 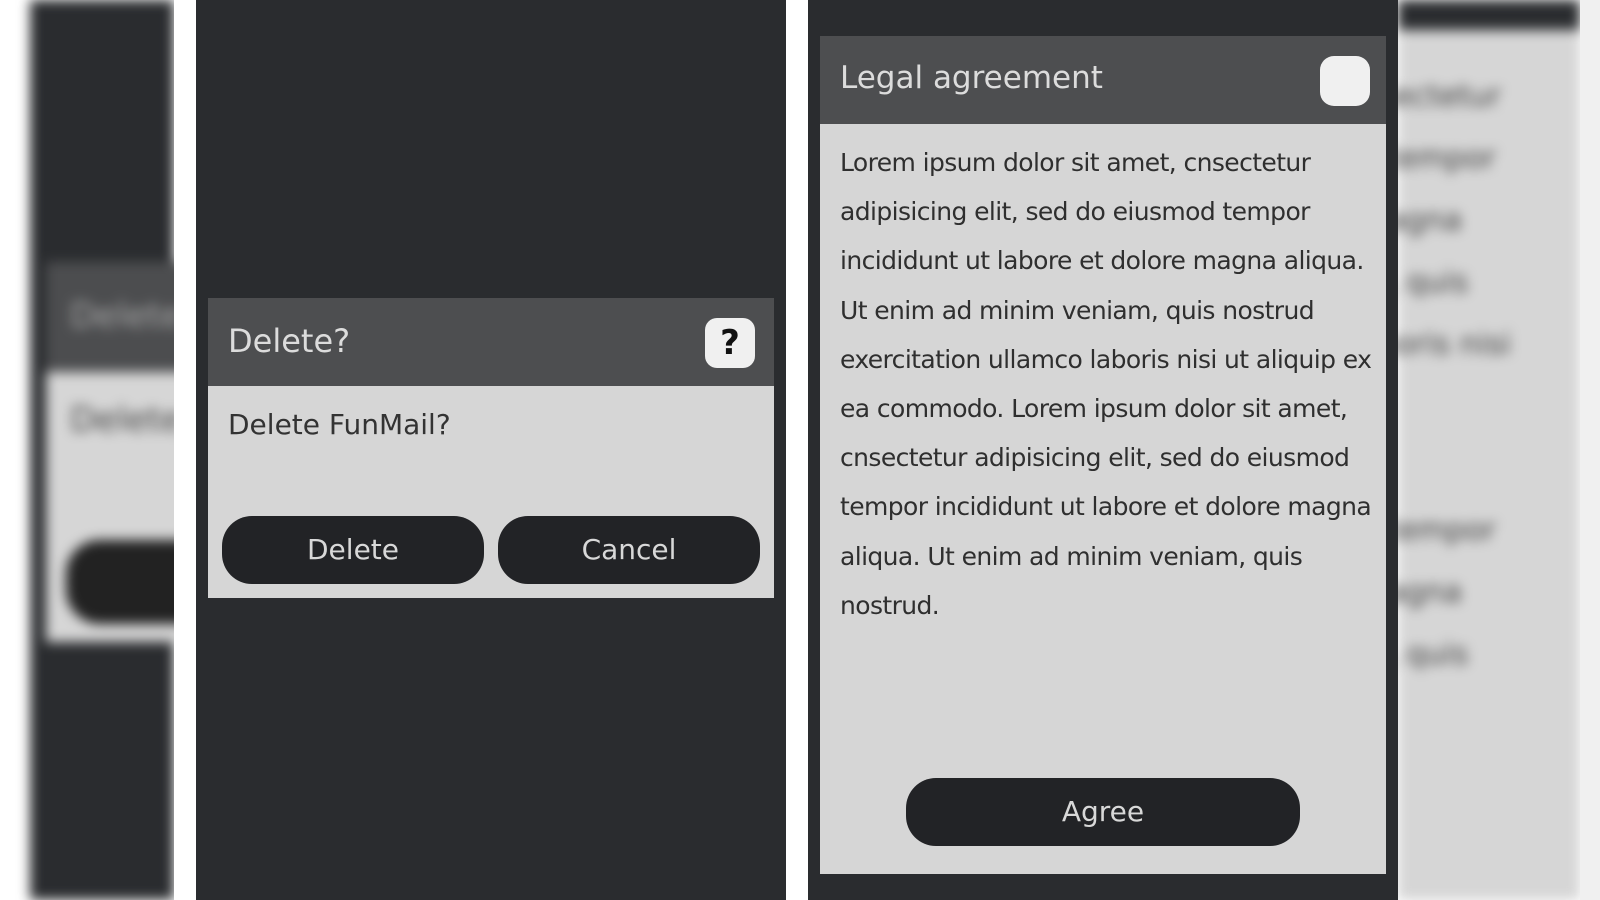 What do you see at coordinates (102, 450) in the screenshot?
I see `left-preview-content: Delete Delete` at bounding box center [102, 450].